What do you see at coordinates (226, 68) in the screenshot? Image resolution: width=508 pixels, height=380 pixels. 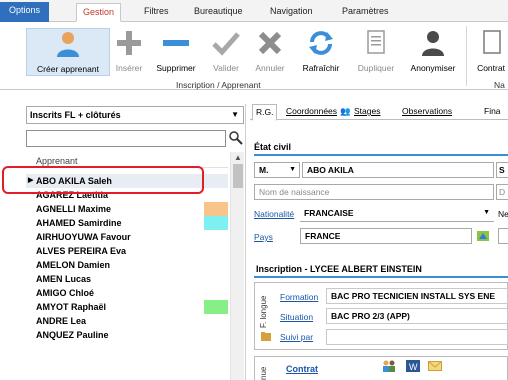 I see `validate-label: Valider` at bounding box center [226, 68].